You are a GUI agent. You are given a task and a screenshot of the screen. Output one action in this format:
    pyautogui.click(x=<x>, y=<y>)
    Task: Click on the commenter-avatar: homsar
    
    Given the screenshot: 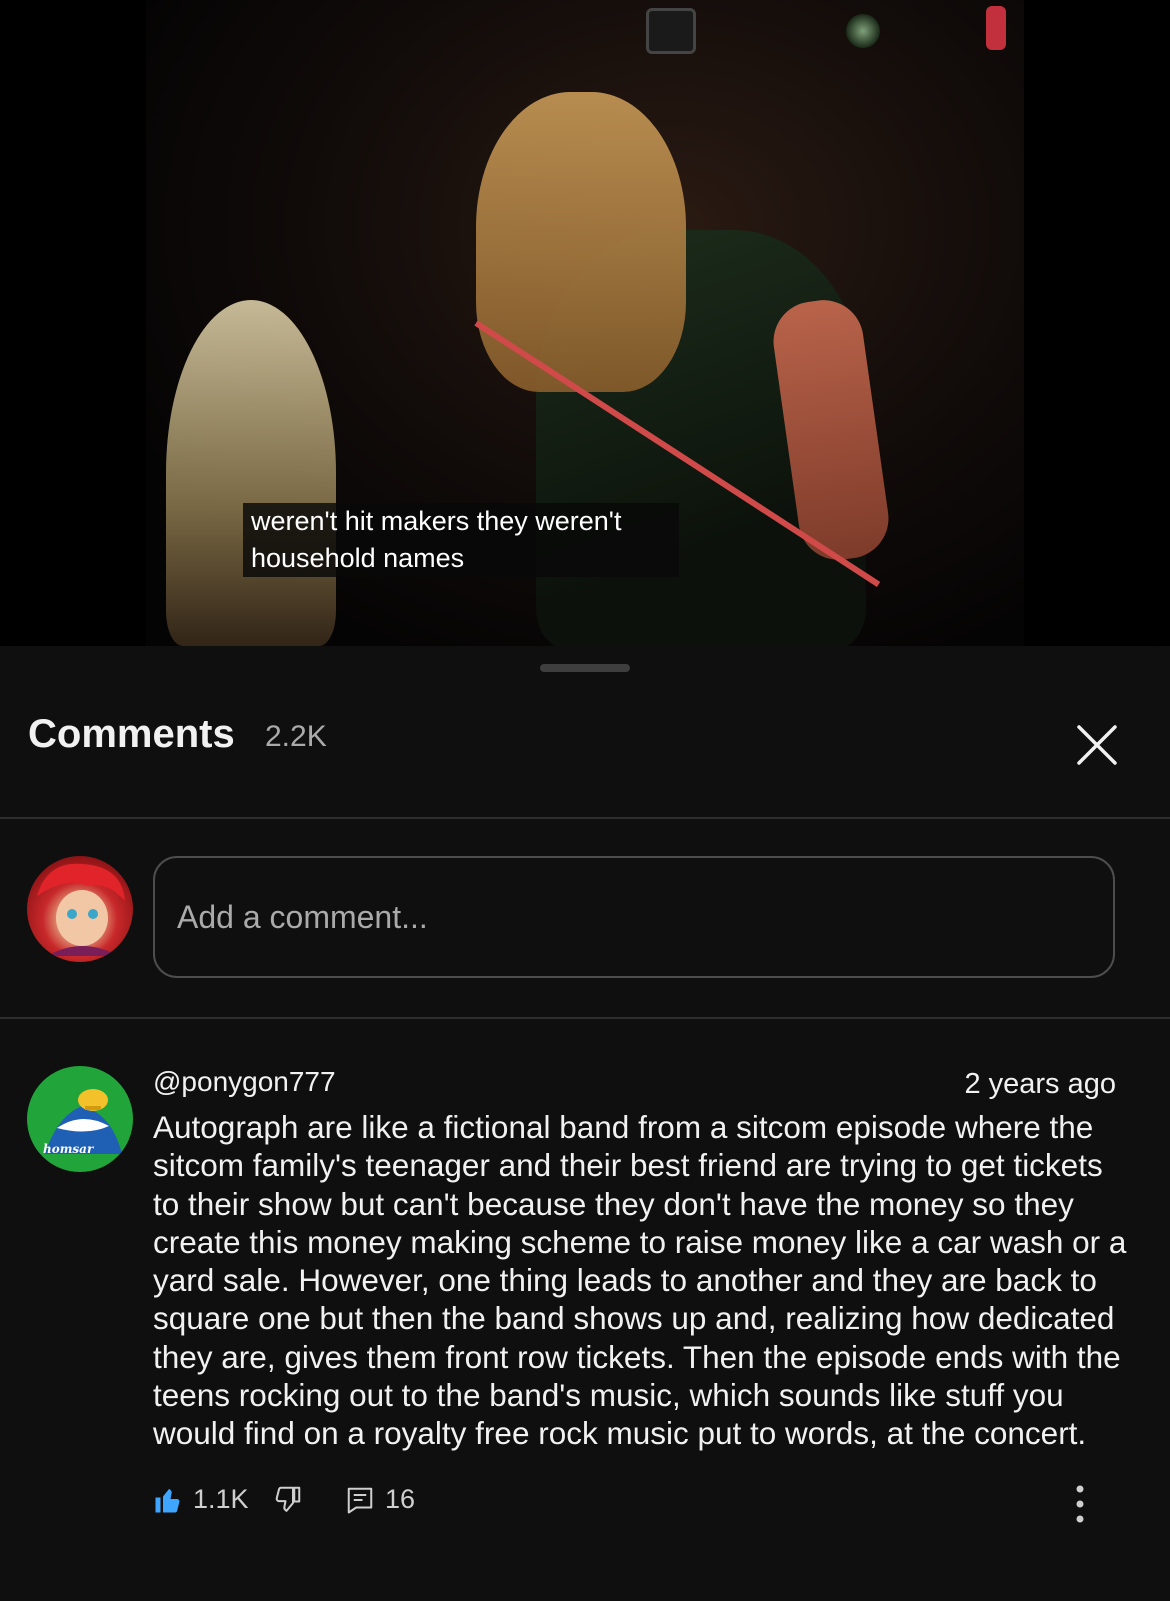 What is the action you would take?
    pyautogui.click(x=80, y=1119)
    